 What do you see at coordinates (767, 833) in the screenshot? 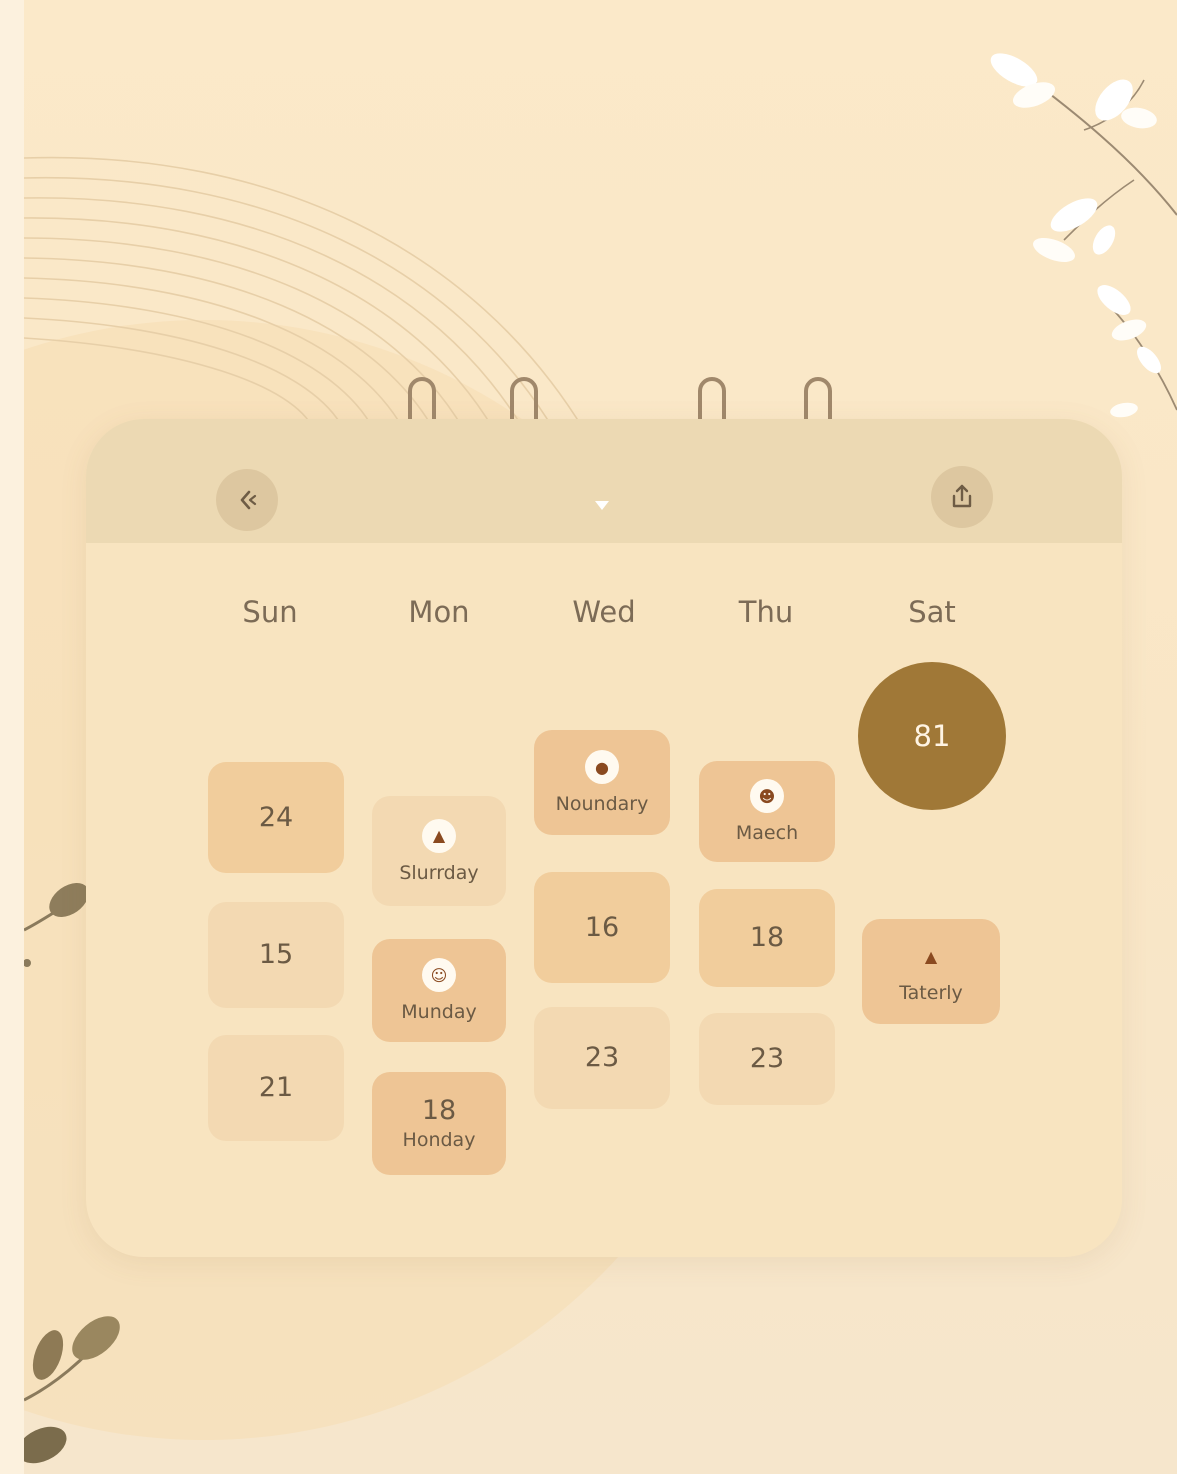
I see `day-label: Maech` at bounding box center [767, 833].